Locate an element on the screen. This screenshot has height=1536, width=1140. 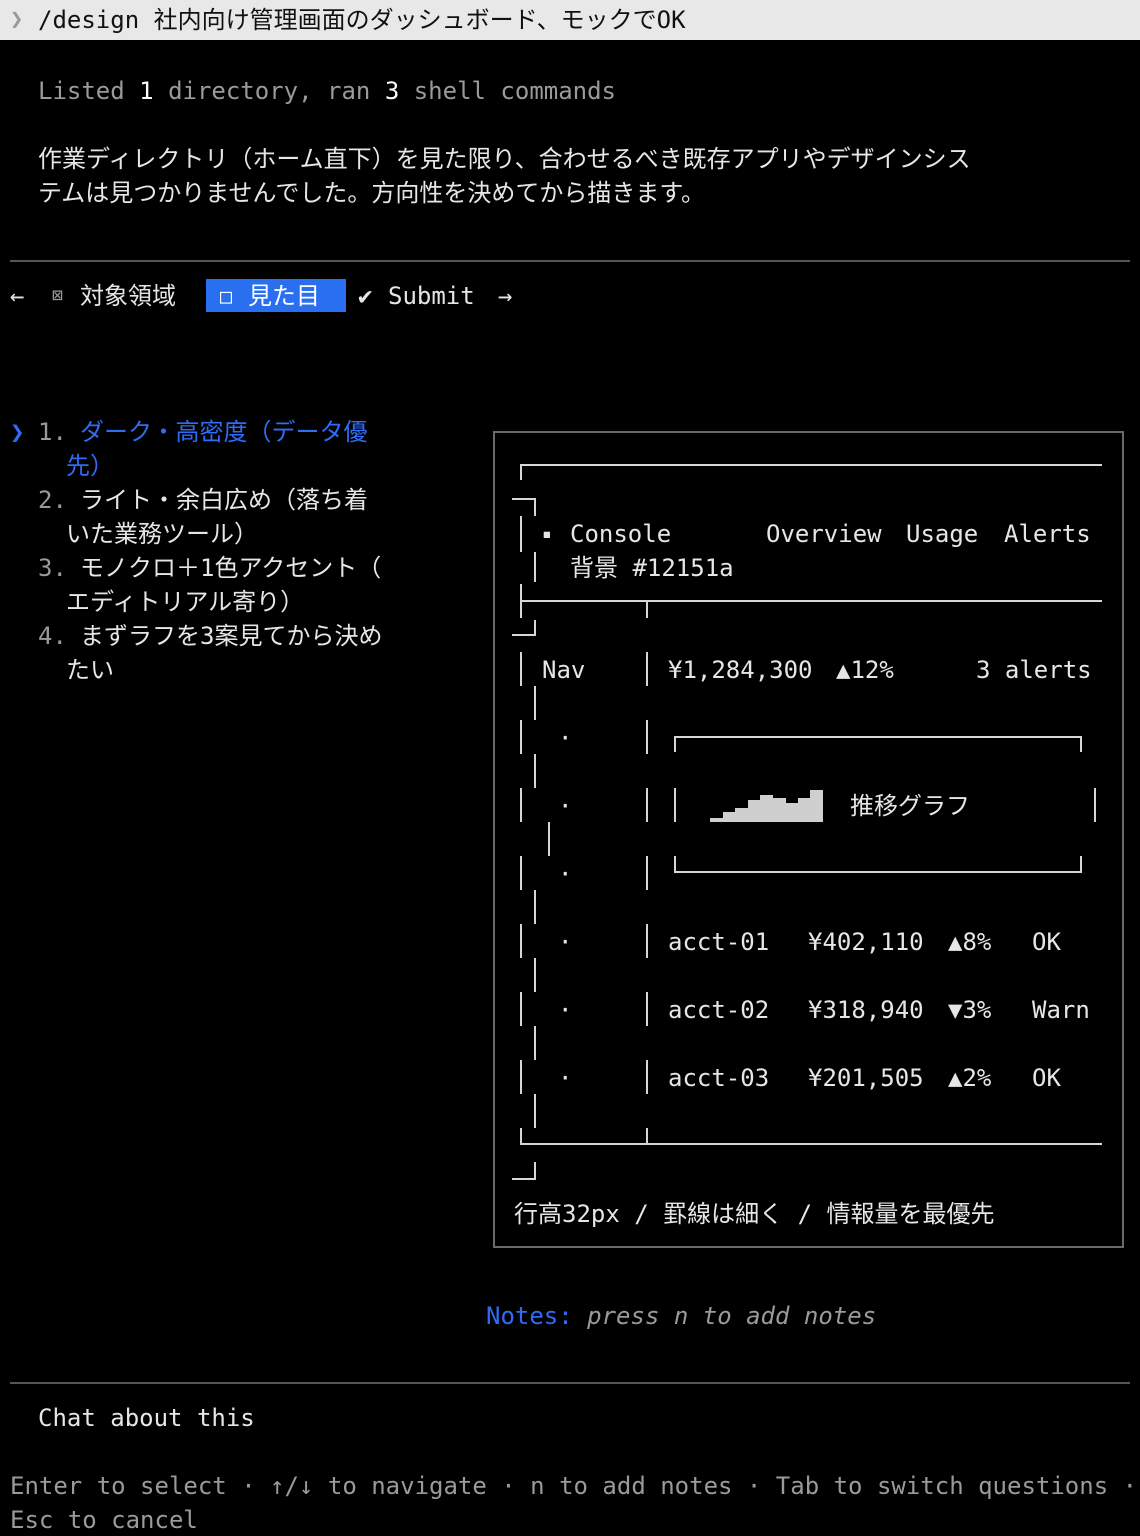
preview-bg-label: 背景 #12151a is located at coordinates (652, 568).